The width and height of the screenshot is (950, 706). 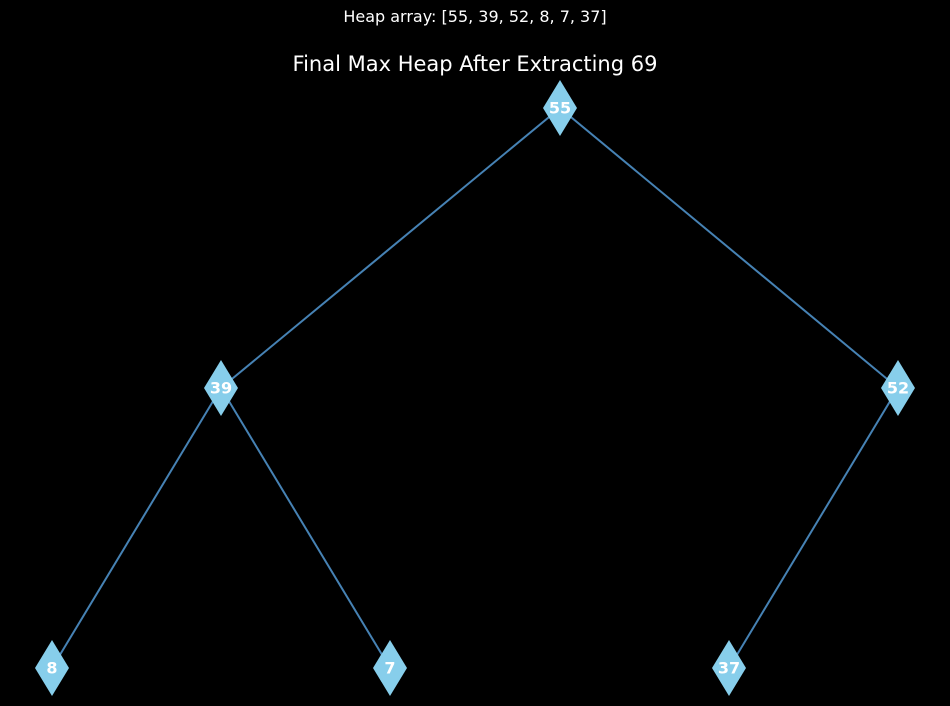 What do you see at coordinates (136, 528) in the screenshot?
I see `edge-n1-n3` at bounding box center [136, 528].